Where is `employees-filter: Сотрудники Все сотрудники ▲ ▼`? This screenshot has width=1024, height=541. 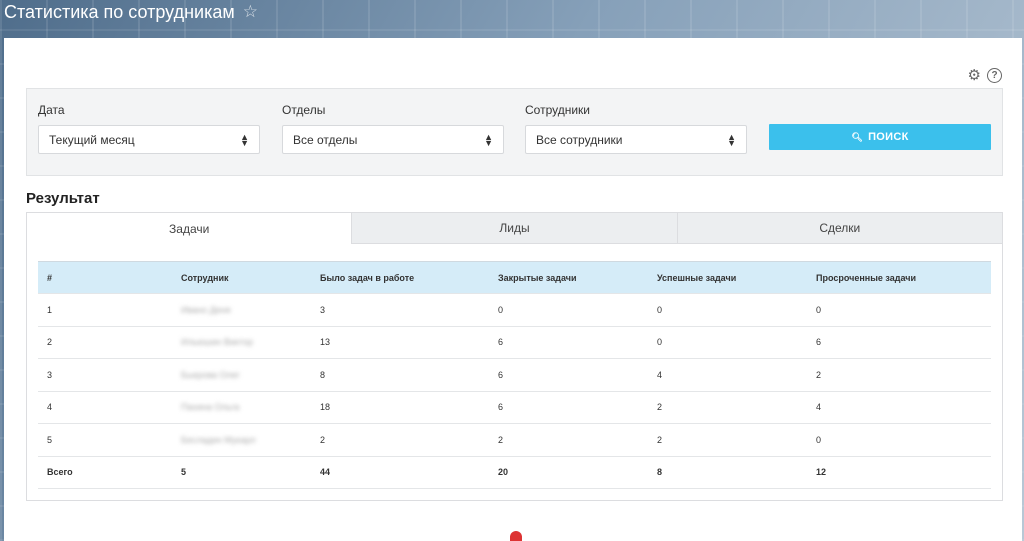 employees-filter: Сотрудники Все сотрудники ▲ ▼ is located at coordinates (636, 128).